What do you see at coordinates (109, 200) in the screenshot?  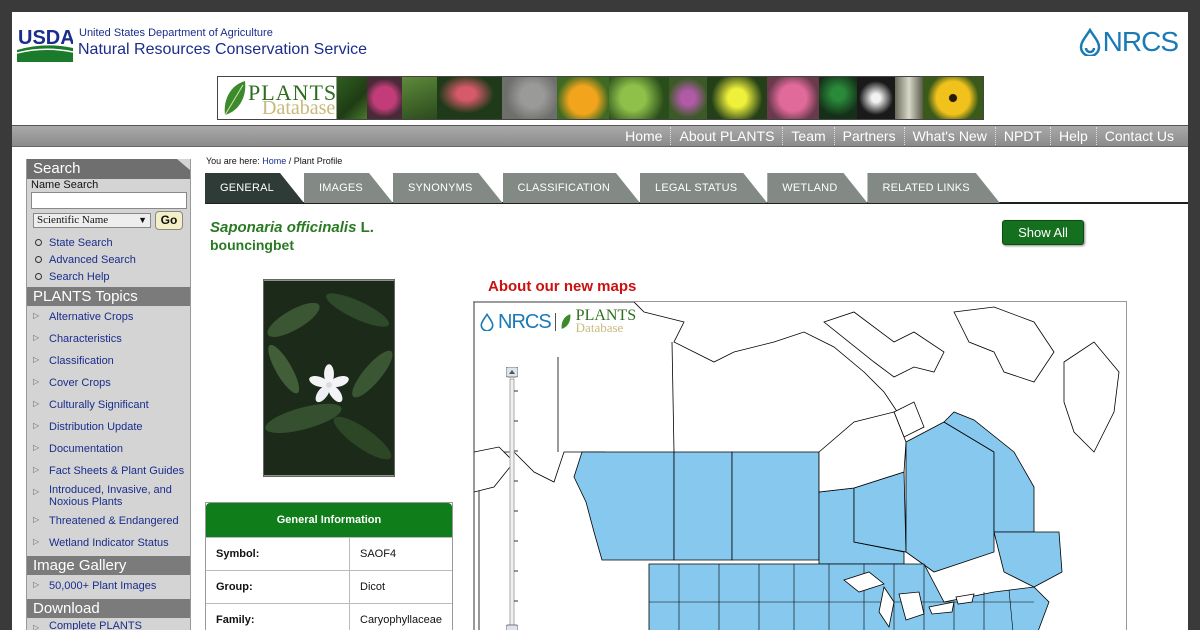 I see `name-search-input` at bounding box center [109, 200].